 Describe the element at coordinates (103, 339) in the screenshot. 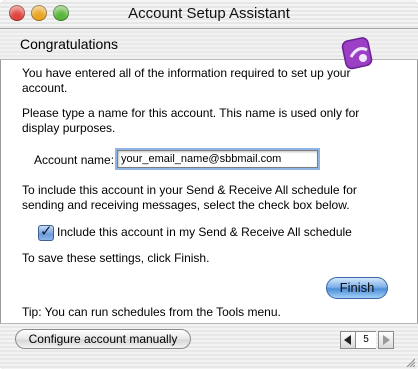

I see `configure-manually-button: Configure account manually` at that location.